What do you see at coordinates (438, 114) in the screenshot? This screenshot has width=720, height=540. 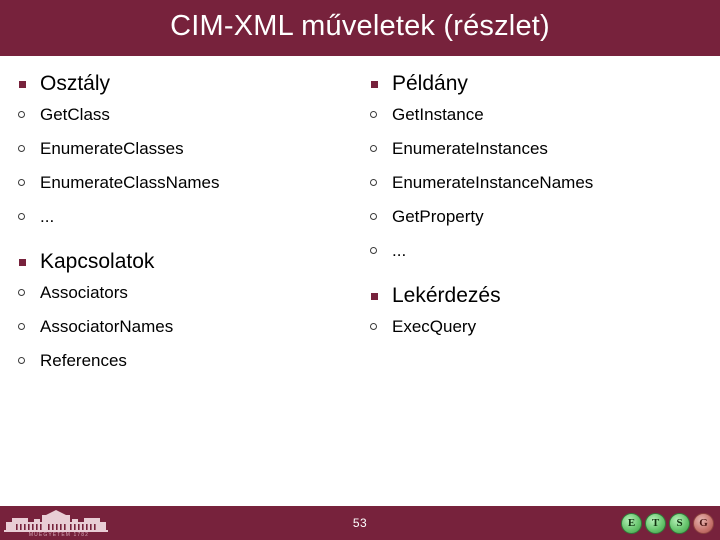 I see `operation-label: GetInstance` at bounding box center [438, 114].